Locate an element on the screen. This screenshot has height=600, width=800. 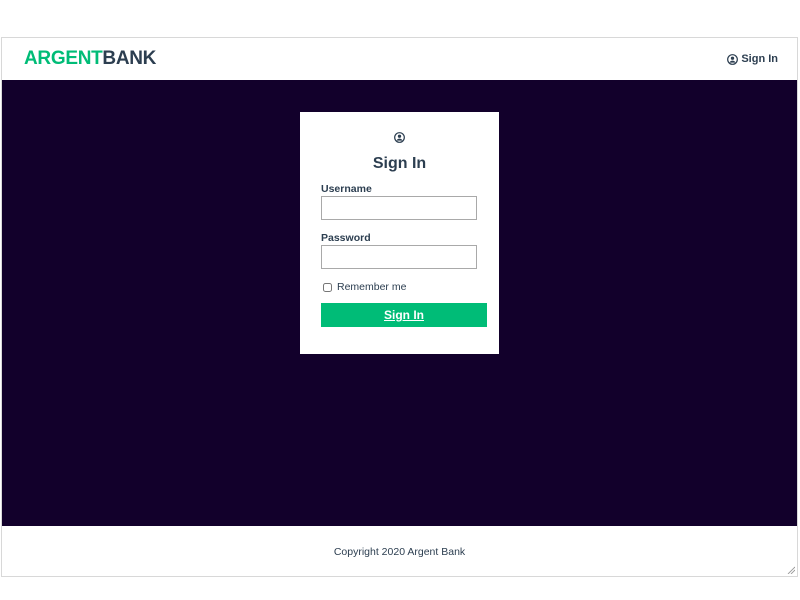
username-field-wrapper: Username is located at coordinates (399, 201).